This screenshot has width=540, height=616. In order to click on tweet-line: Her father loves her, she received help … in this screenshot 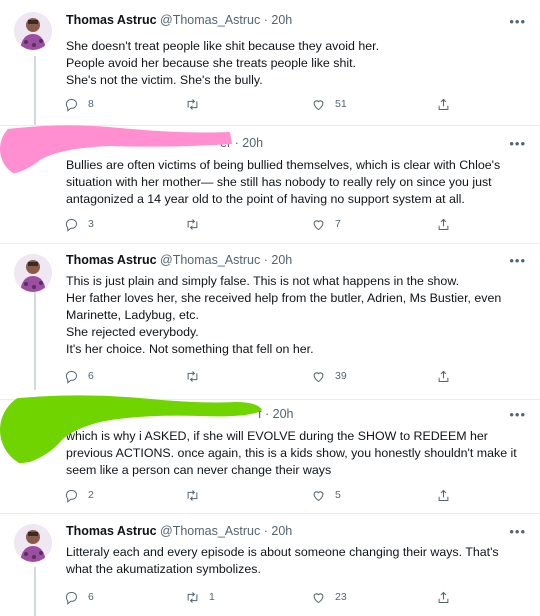, I will do `click(284, 298)`.